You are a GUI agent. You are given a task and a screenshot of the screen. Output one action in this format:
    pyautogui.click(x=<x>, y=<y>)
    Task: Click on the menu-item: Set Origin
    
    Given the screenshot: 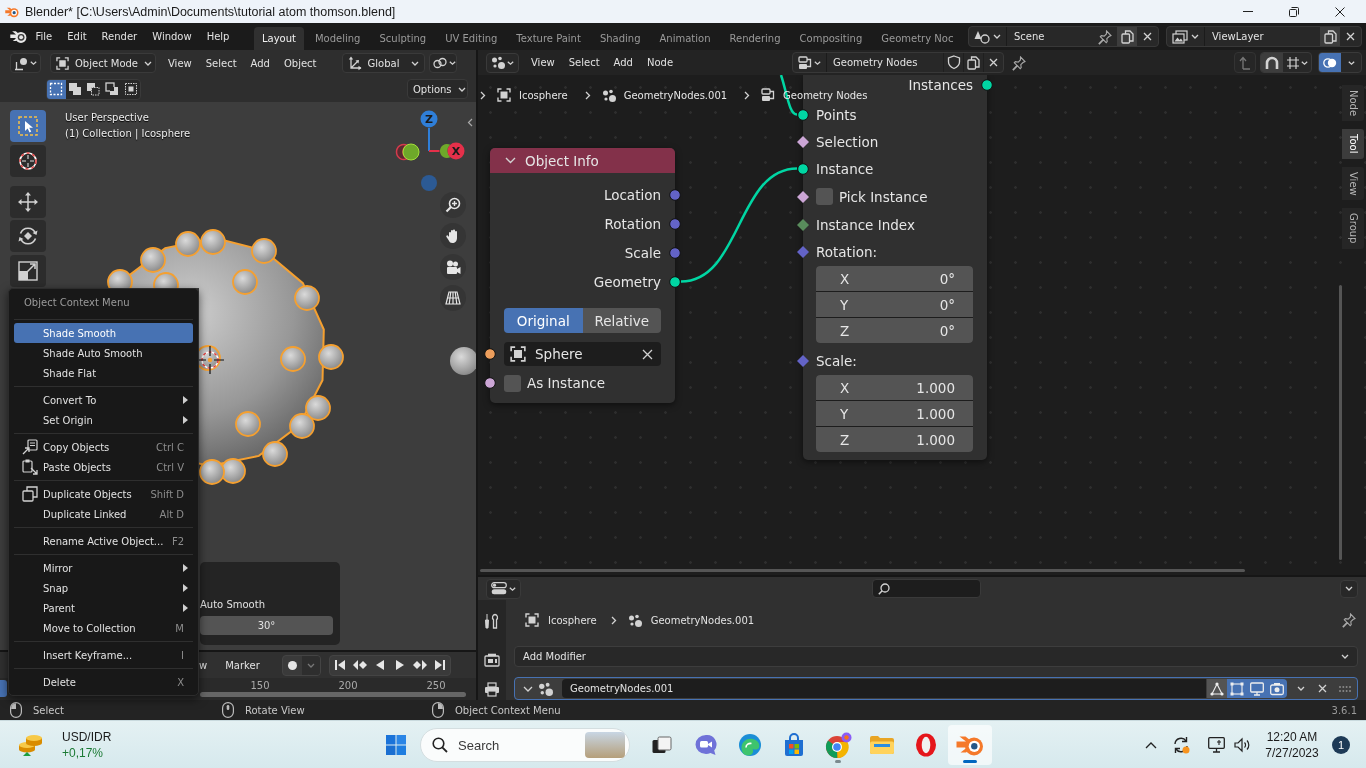 What is the action you would take?
    pyautogui.click(x=103, y=420)
    